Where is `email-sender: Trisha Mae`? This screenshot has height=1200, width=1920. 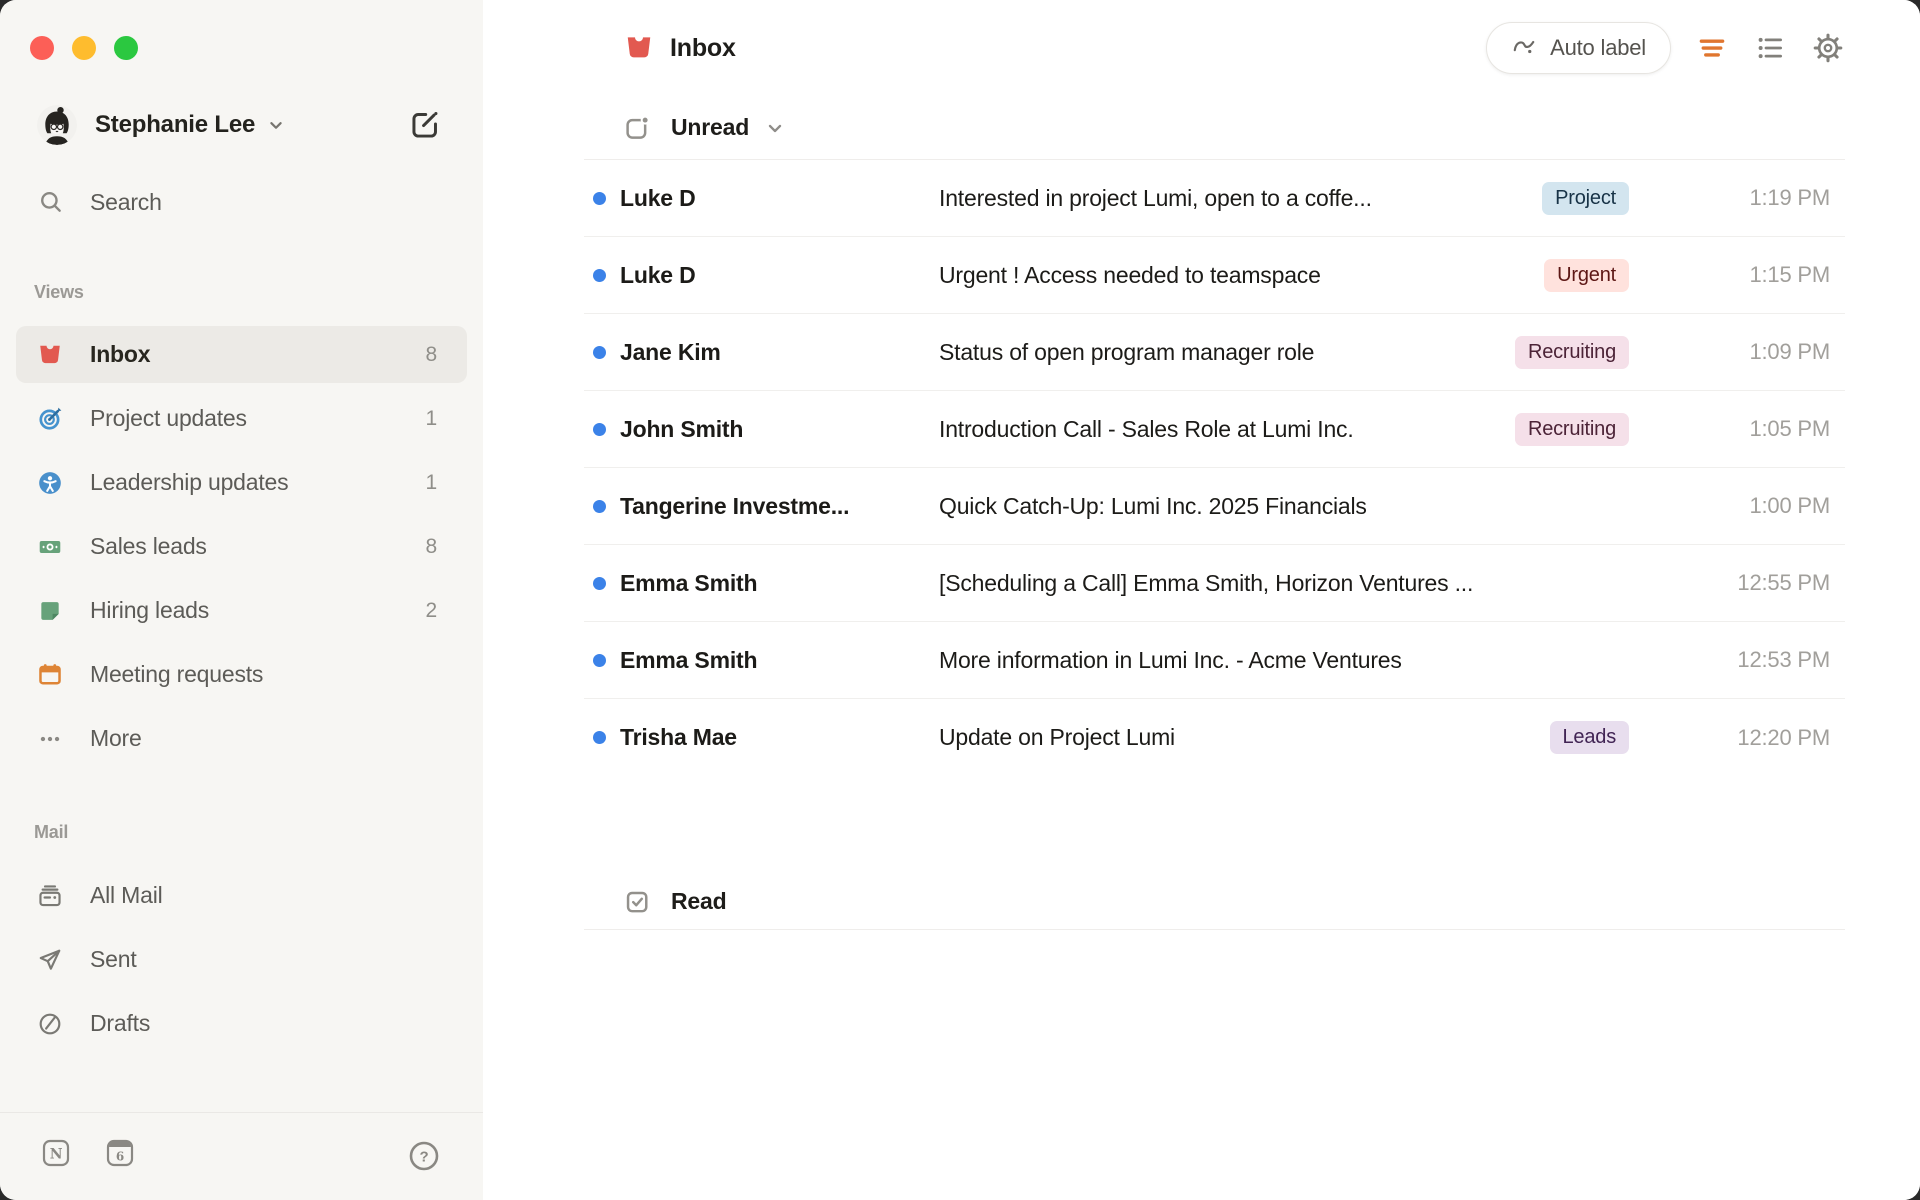 email-sender: Trisha Mae is located at coordinates (678, 737).